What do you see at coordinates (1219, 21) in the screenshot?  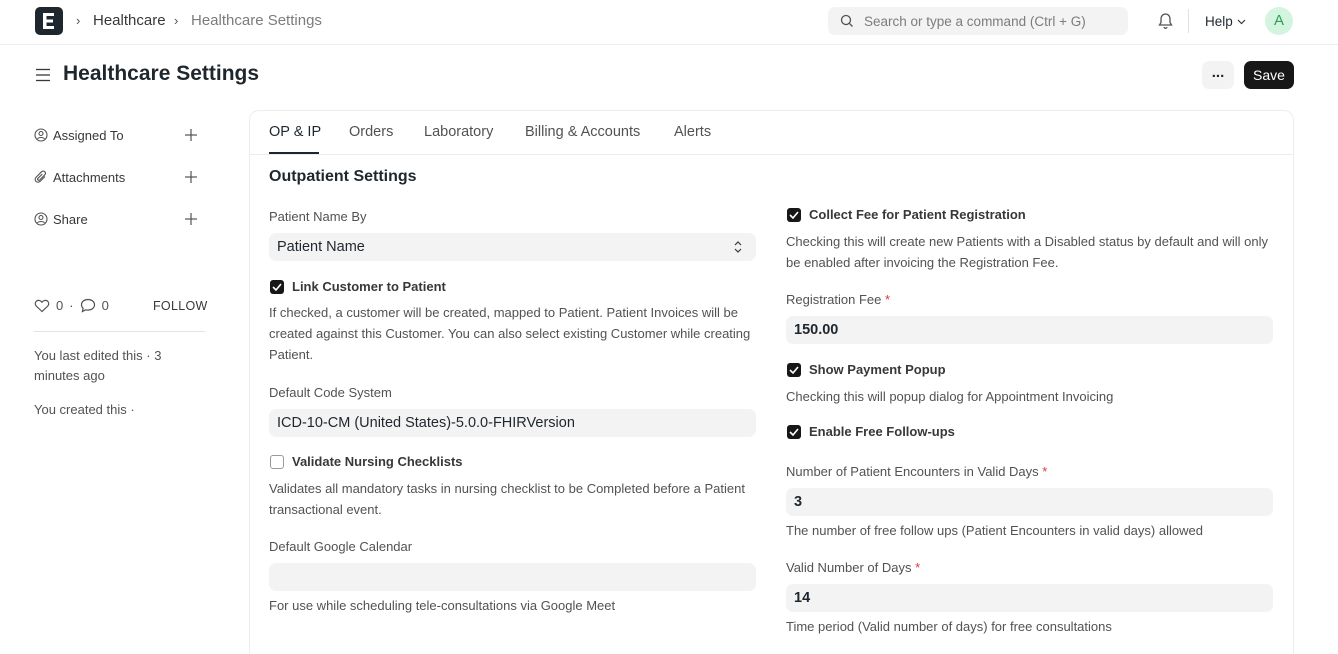 I see `help-label: Help` at bounding box center [1219, 21].